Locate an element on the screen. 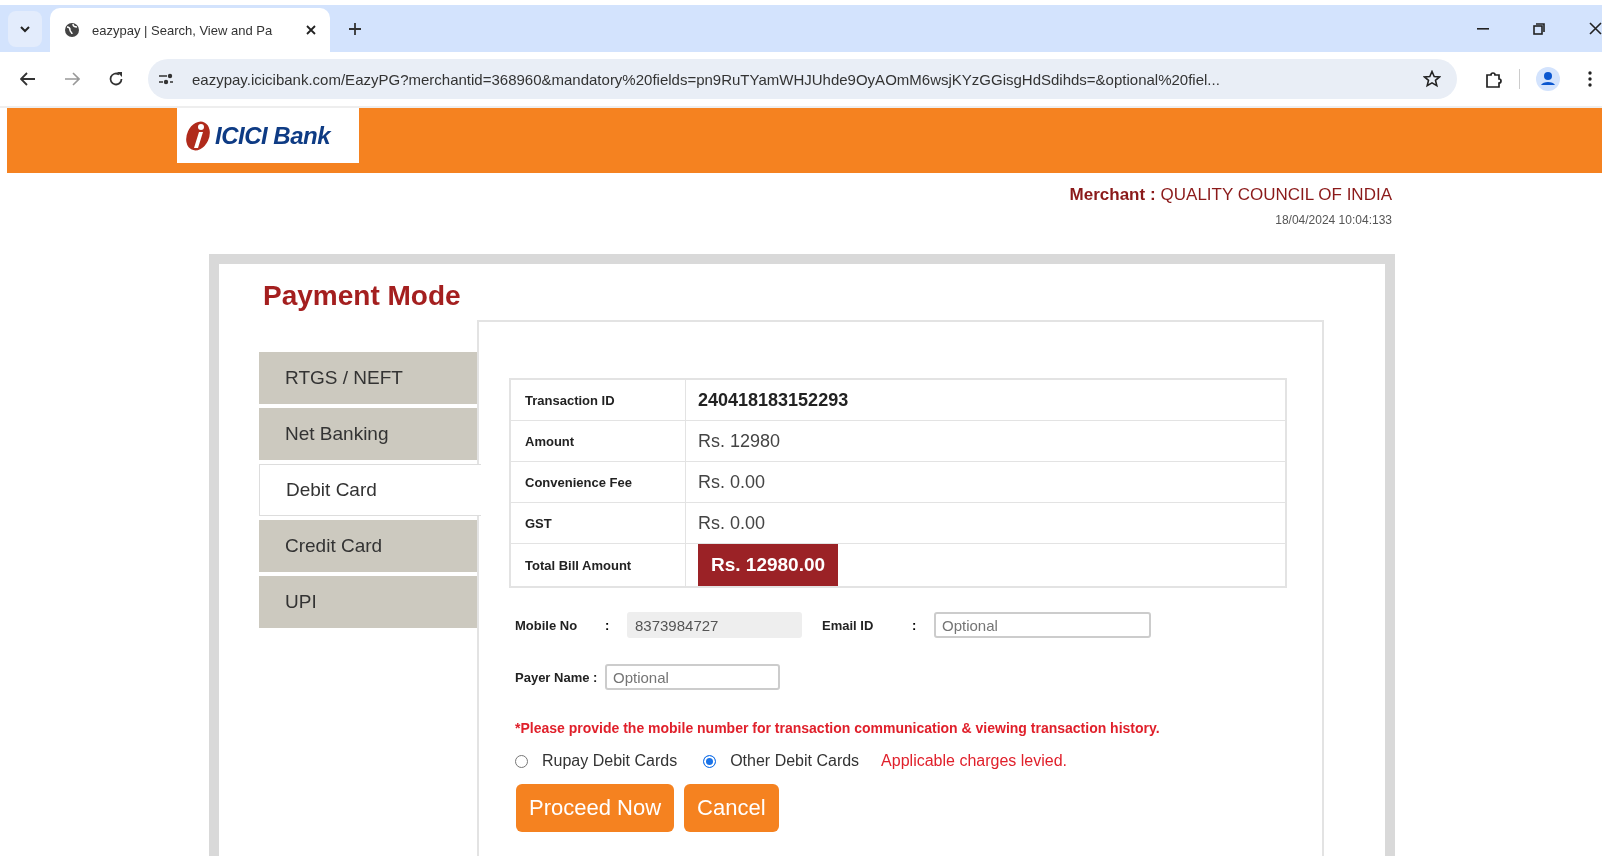  new-tab-icon is located at coordinates (355, 28).